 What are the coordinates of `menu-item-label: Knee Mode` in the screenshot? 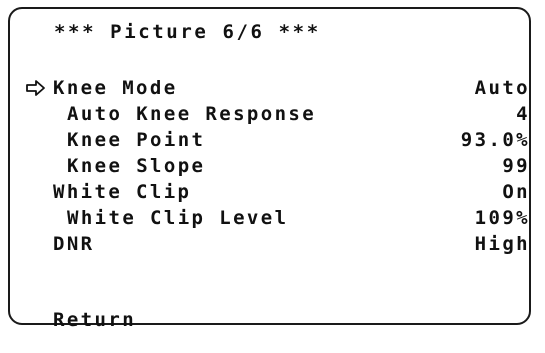 It's located at (115, 88).